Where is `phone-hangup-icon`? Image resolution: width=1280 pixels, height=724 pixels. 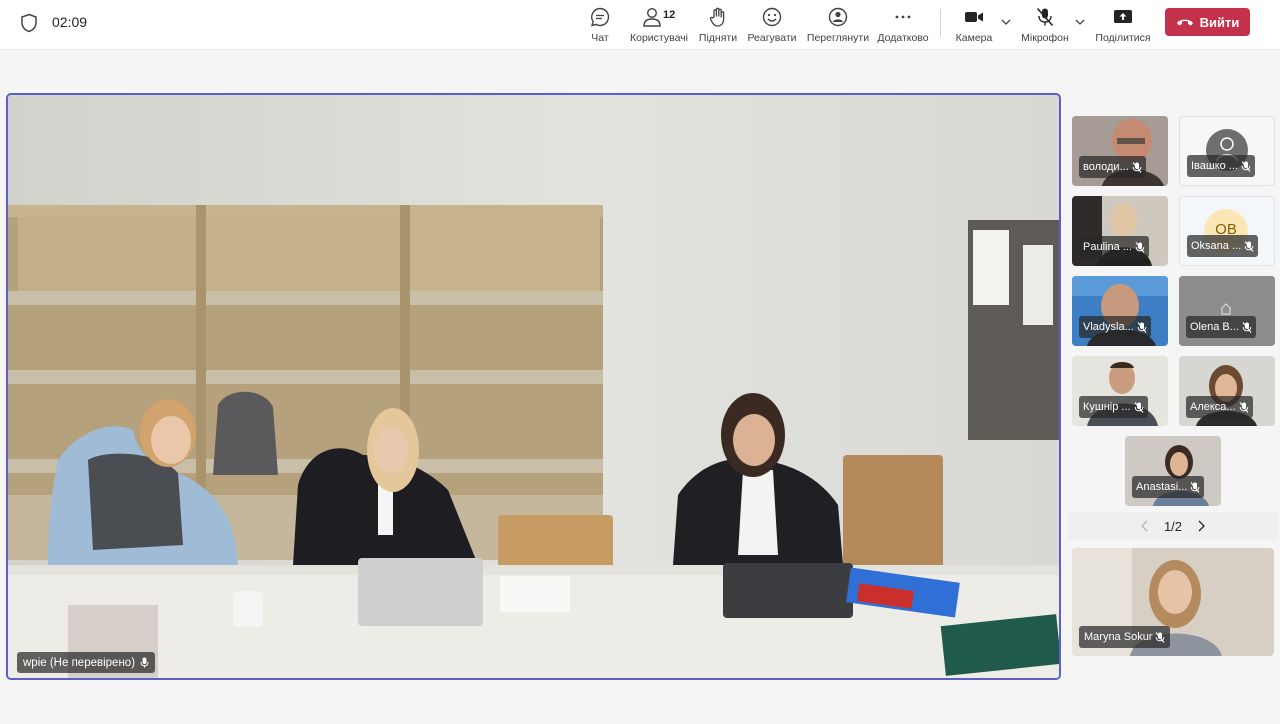 phone-hangup-icon is located at coordinates (1184, 22).